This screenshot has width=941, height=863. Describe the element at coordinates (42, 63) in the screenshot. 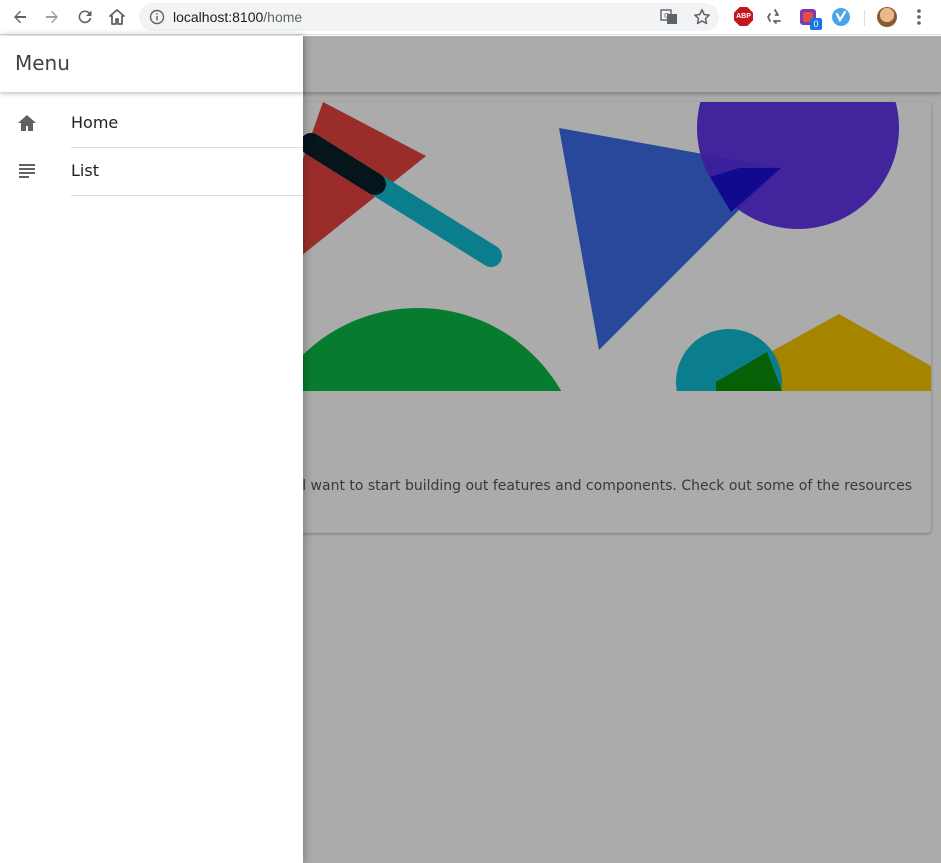

I see `menu-title: Menu` at that location.